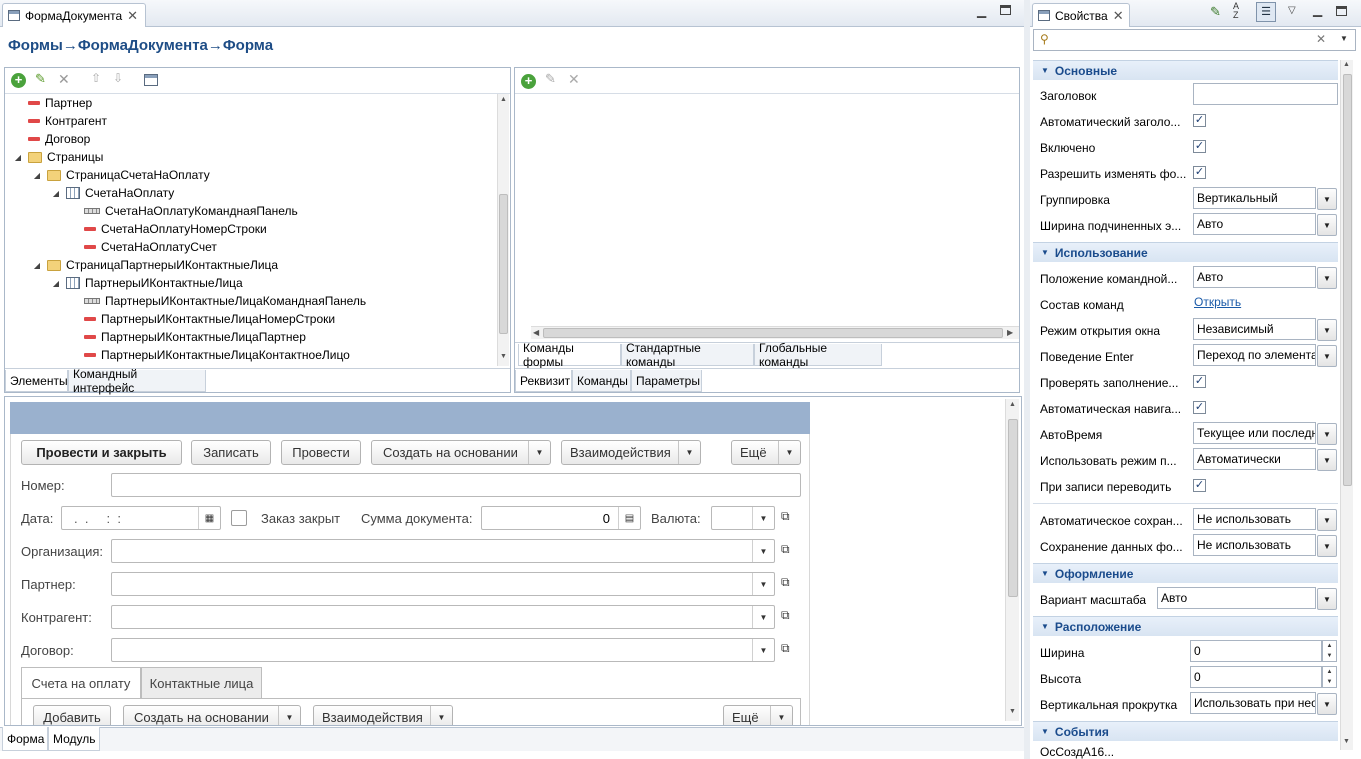 Image resolution: width=1361 pixels, height=759 pixels. I want to click on tree-item: Партнер, so click(60, 103).